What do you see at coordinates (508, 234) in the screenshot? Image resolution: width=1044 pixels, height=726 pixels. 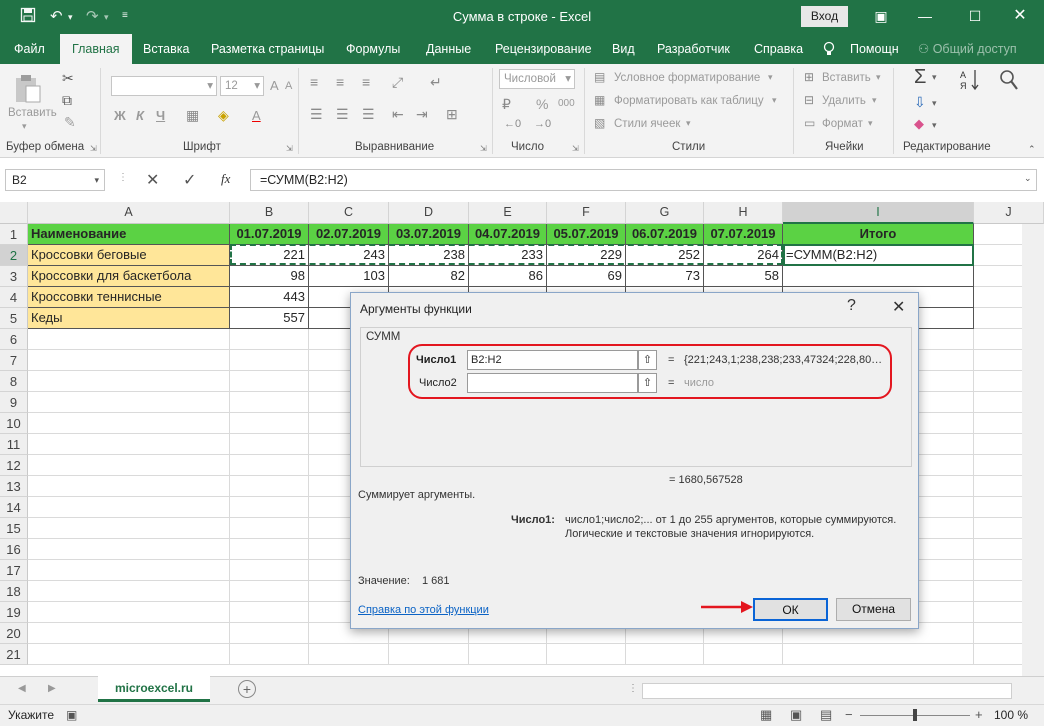 I see `header-date-cell: 04.07.2019` at bounding box center [508, 234].